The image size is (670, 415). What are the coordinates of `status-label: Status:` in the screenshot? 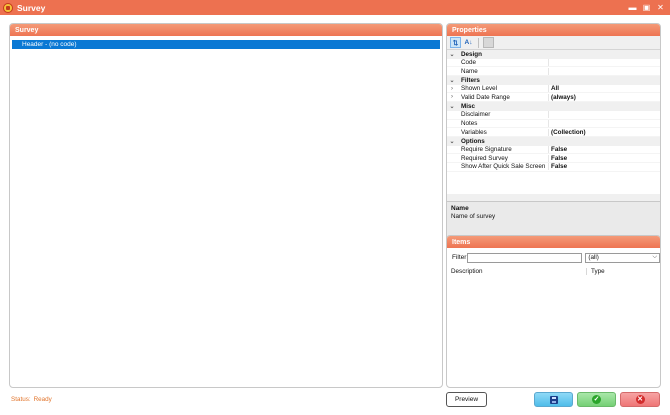 It's located at (21, 399).